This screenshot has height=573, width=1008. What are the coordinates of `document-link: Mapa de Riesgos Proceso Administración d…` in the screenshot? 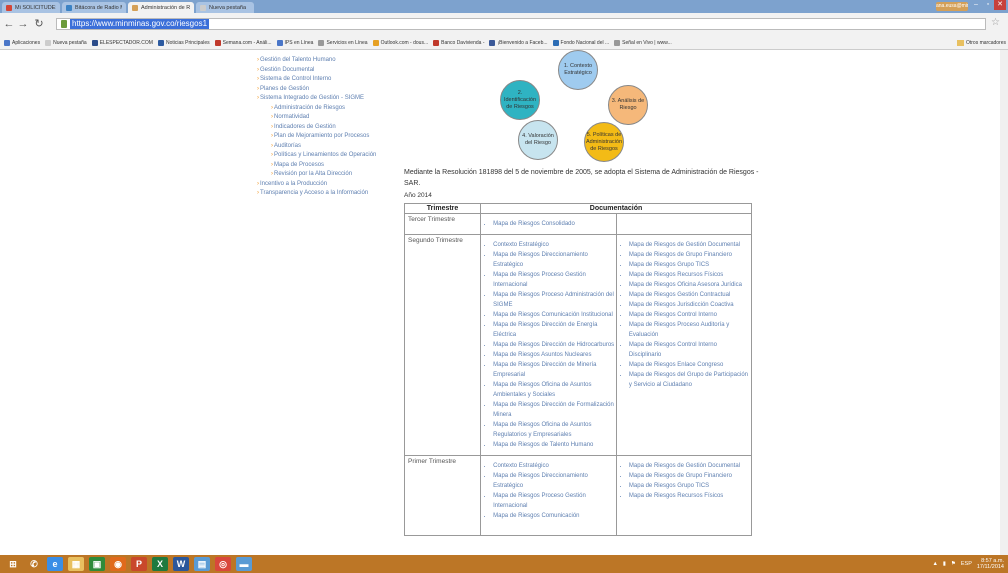 It's located at (554, 300).